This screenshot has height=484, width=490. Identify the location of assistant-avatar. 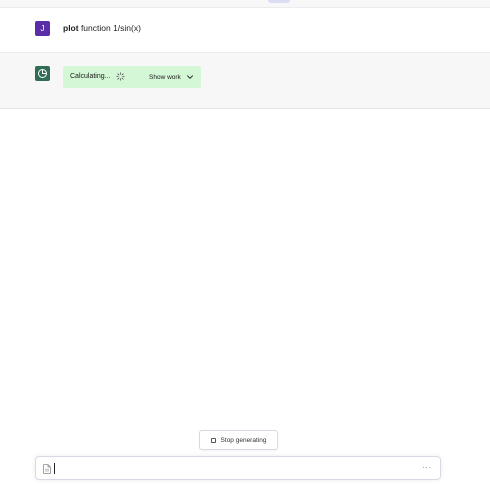
(42, 73).